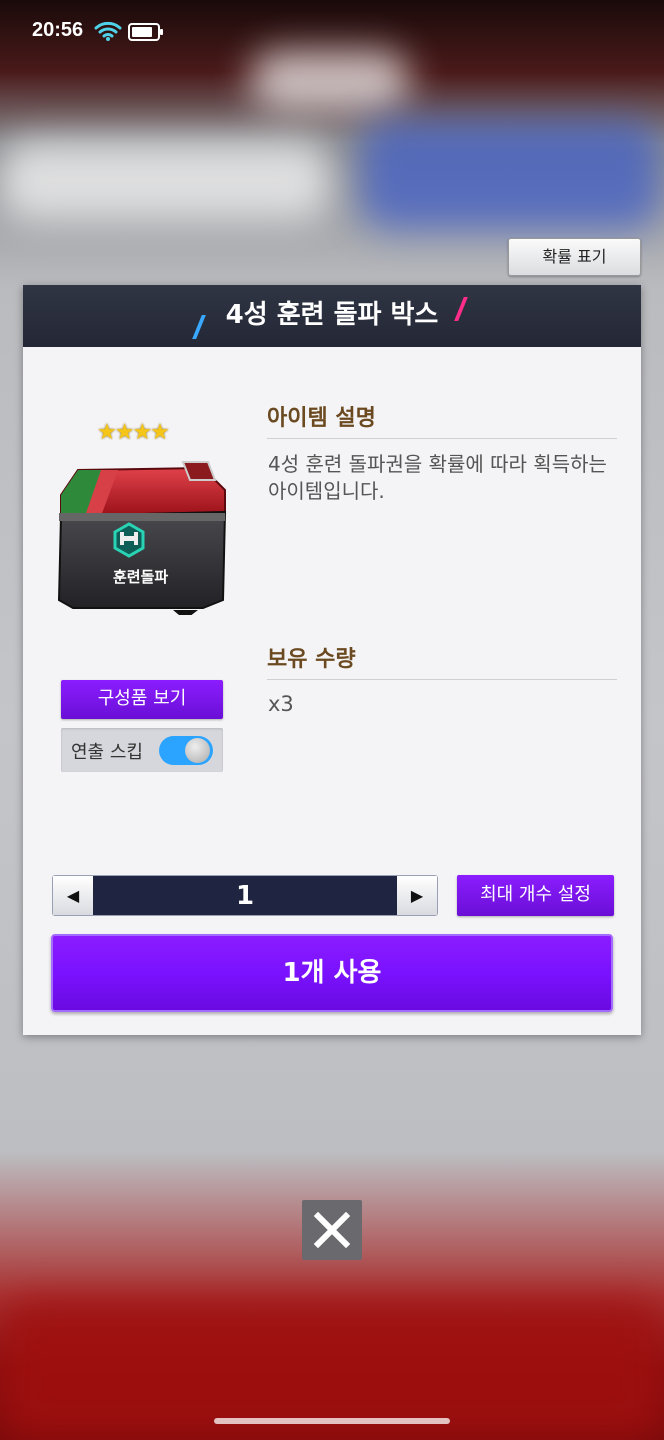 This screenshot has width=664, height=1440. Describe the element at coordinates (108, 31) in the screenshot. I see `wifi-icon` at that location.